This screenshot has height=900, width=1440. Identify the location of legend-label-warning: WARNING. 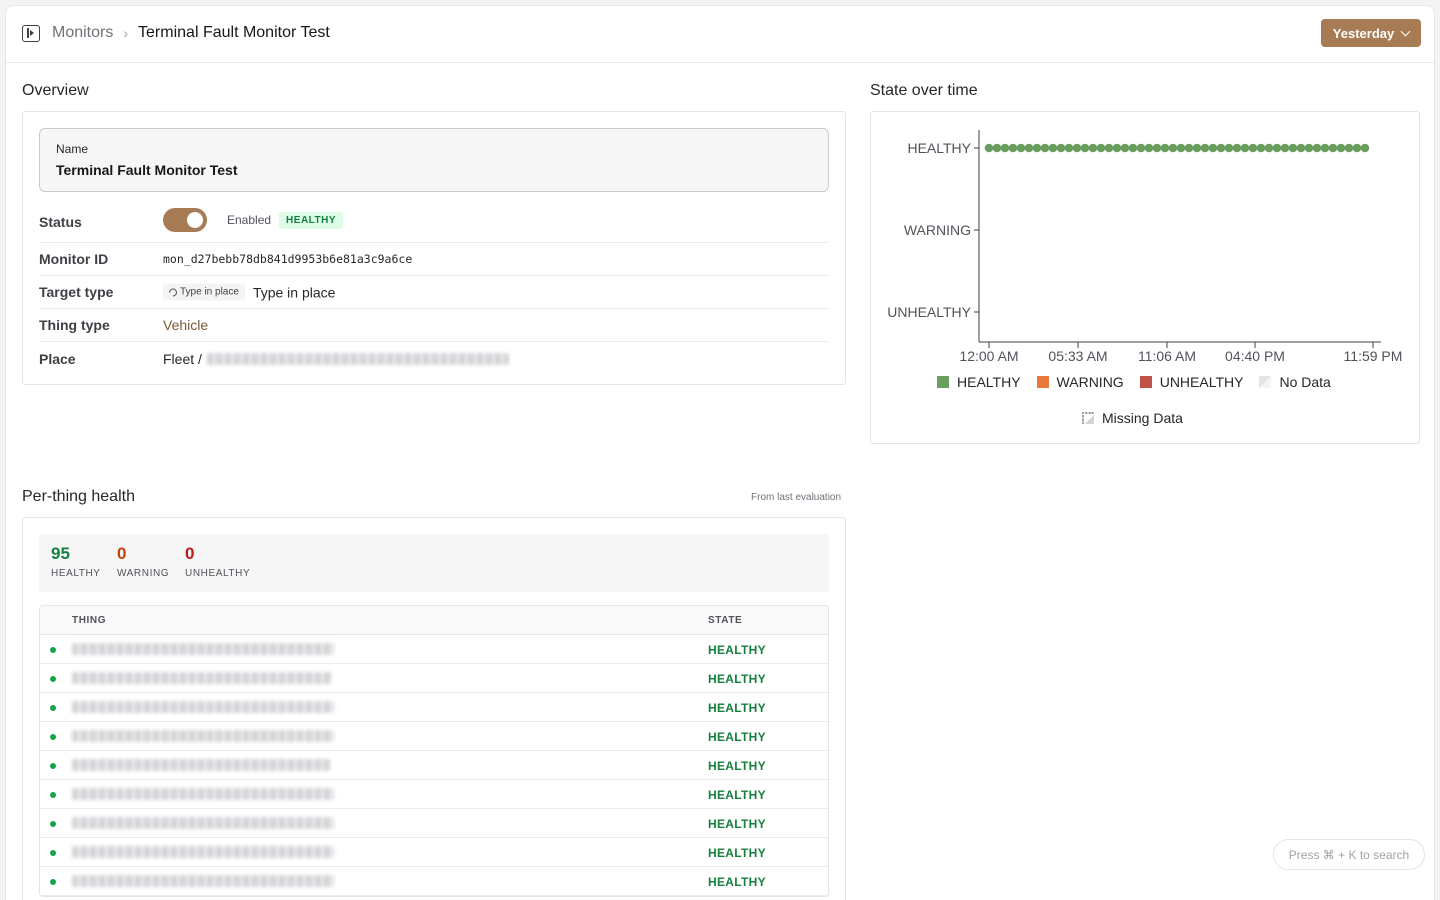
(1090, 382).